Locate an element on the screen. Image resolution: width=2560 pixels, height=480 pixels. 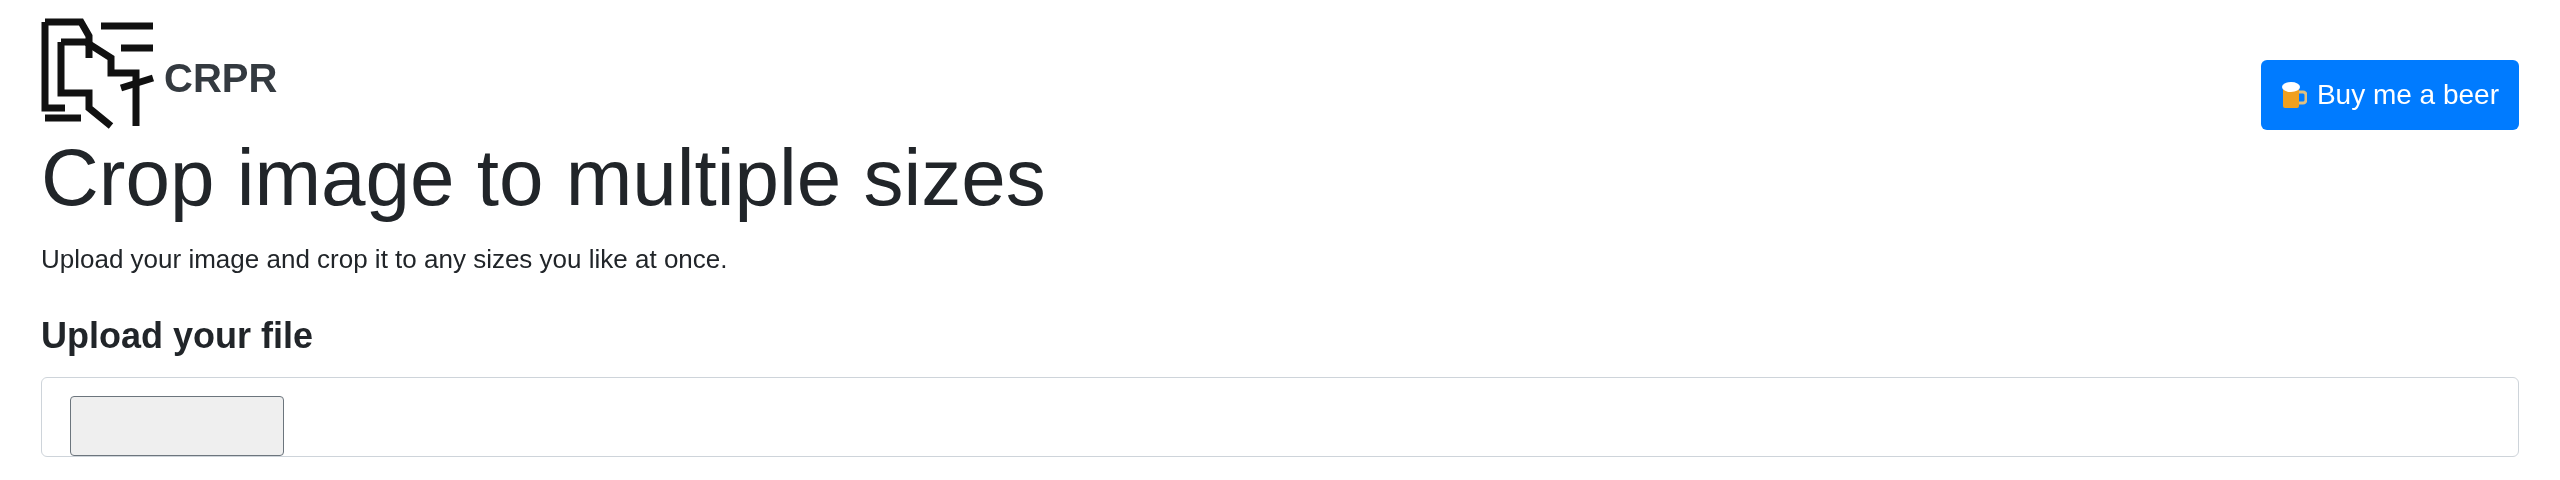
logo-icon is located at coordinates (98, 74).